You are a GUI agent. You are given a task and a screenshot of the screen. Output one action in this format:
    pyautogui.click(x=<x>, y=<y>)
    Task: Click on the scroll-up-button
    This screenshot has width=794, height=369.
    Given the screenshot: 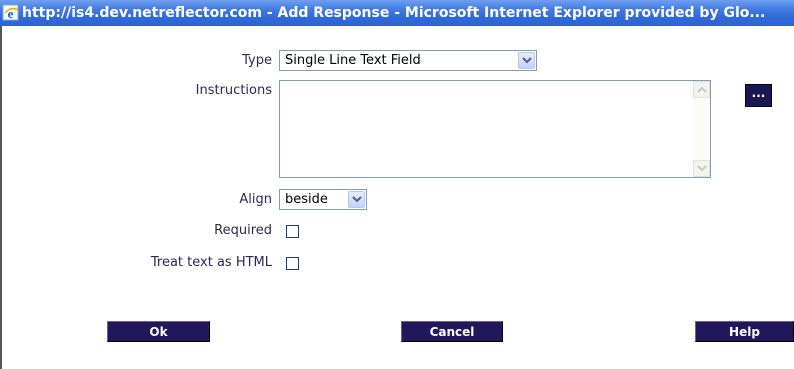 What is the action you would take?
    pyautogui.click(x=701, y=89)
    